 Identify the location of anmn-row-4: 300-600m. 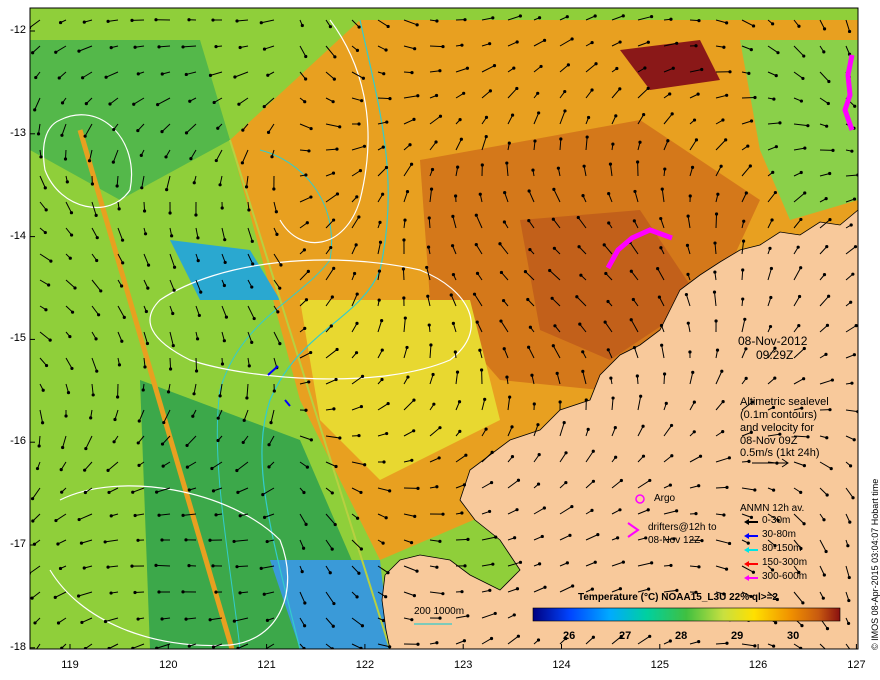
(785, 576).